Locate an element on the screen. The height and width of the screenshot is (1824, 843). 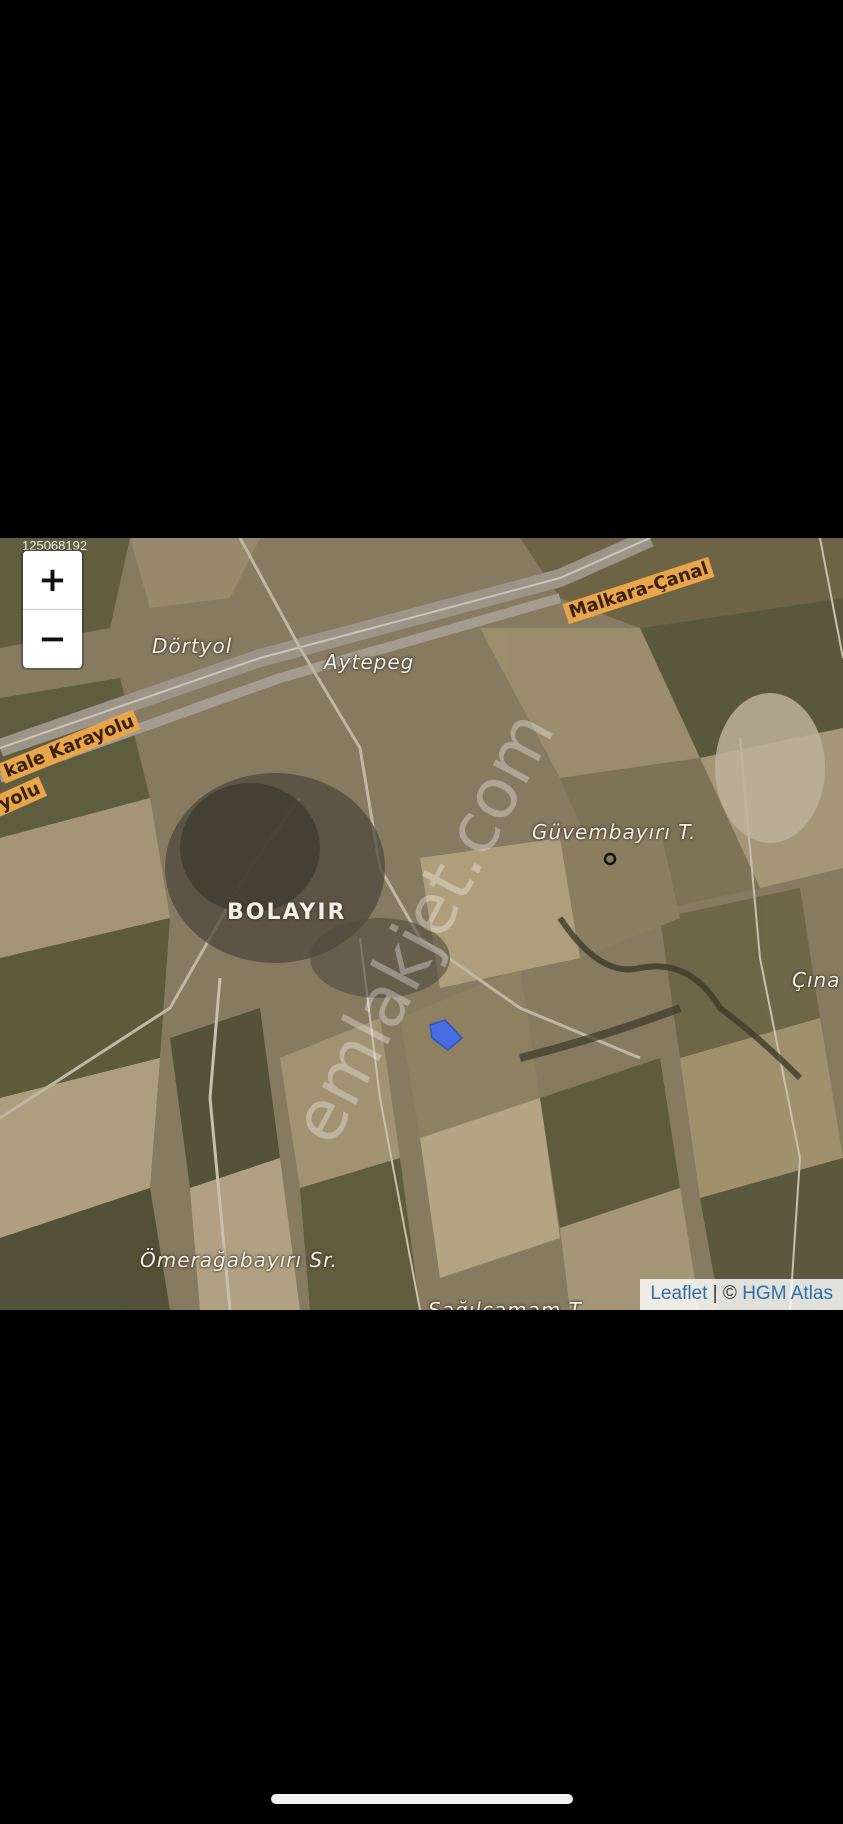
place-label-guvembayiri: Güvembayırı T. is located at coordinates (614, 832).